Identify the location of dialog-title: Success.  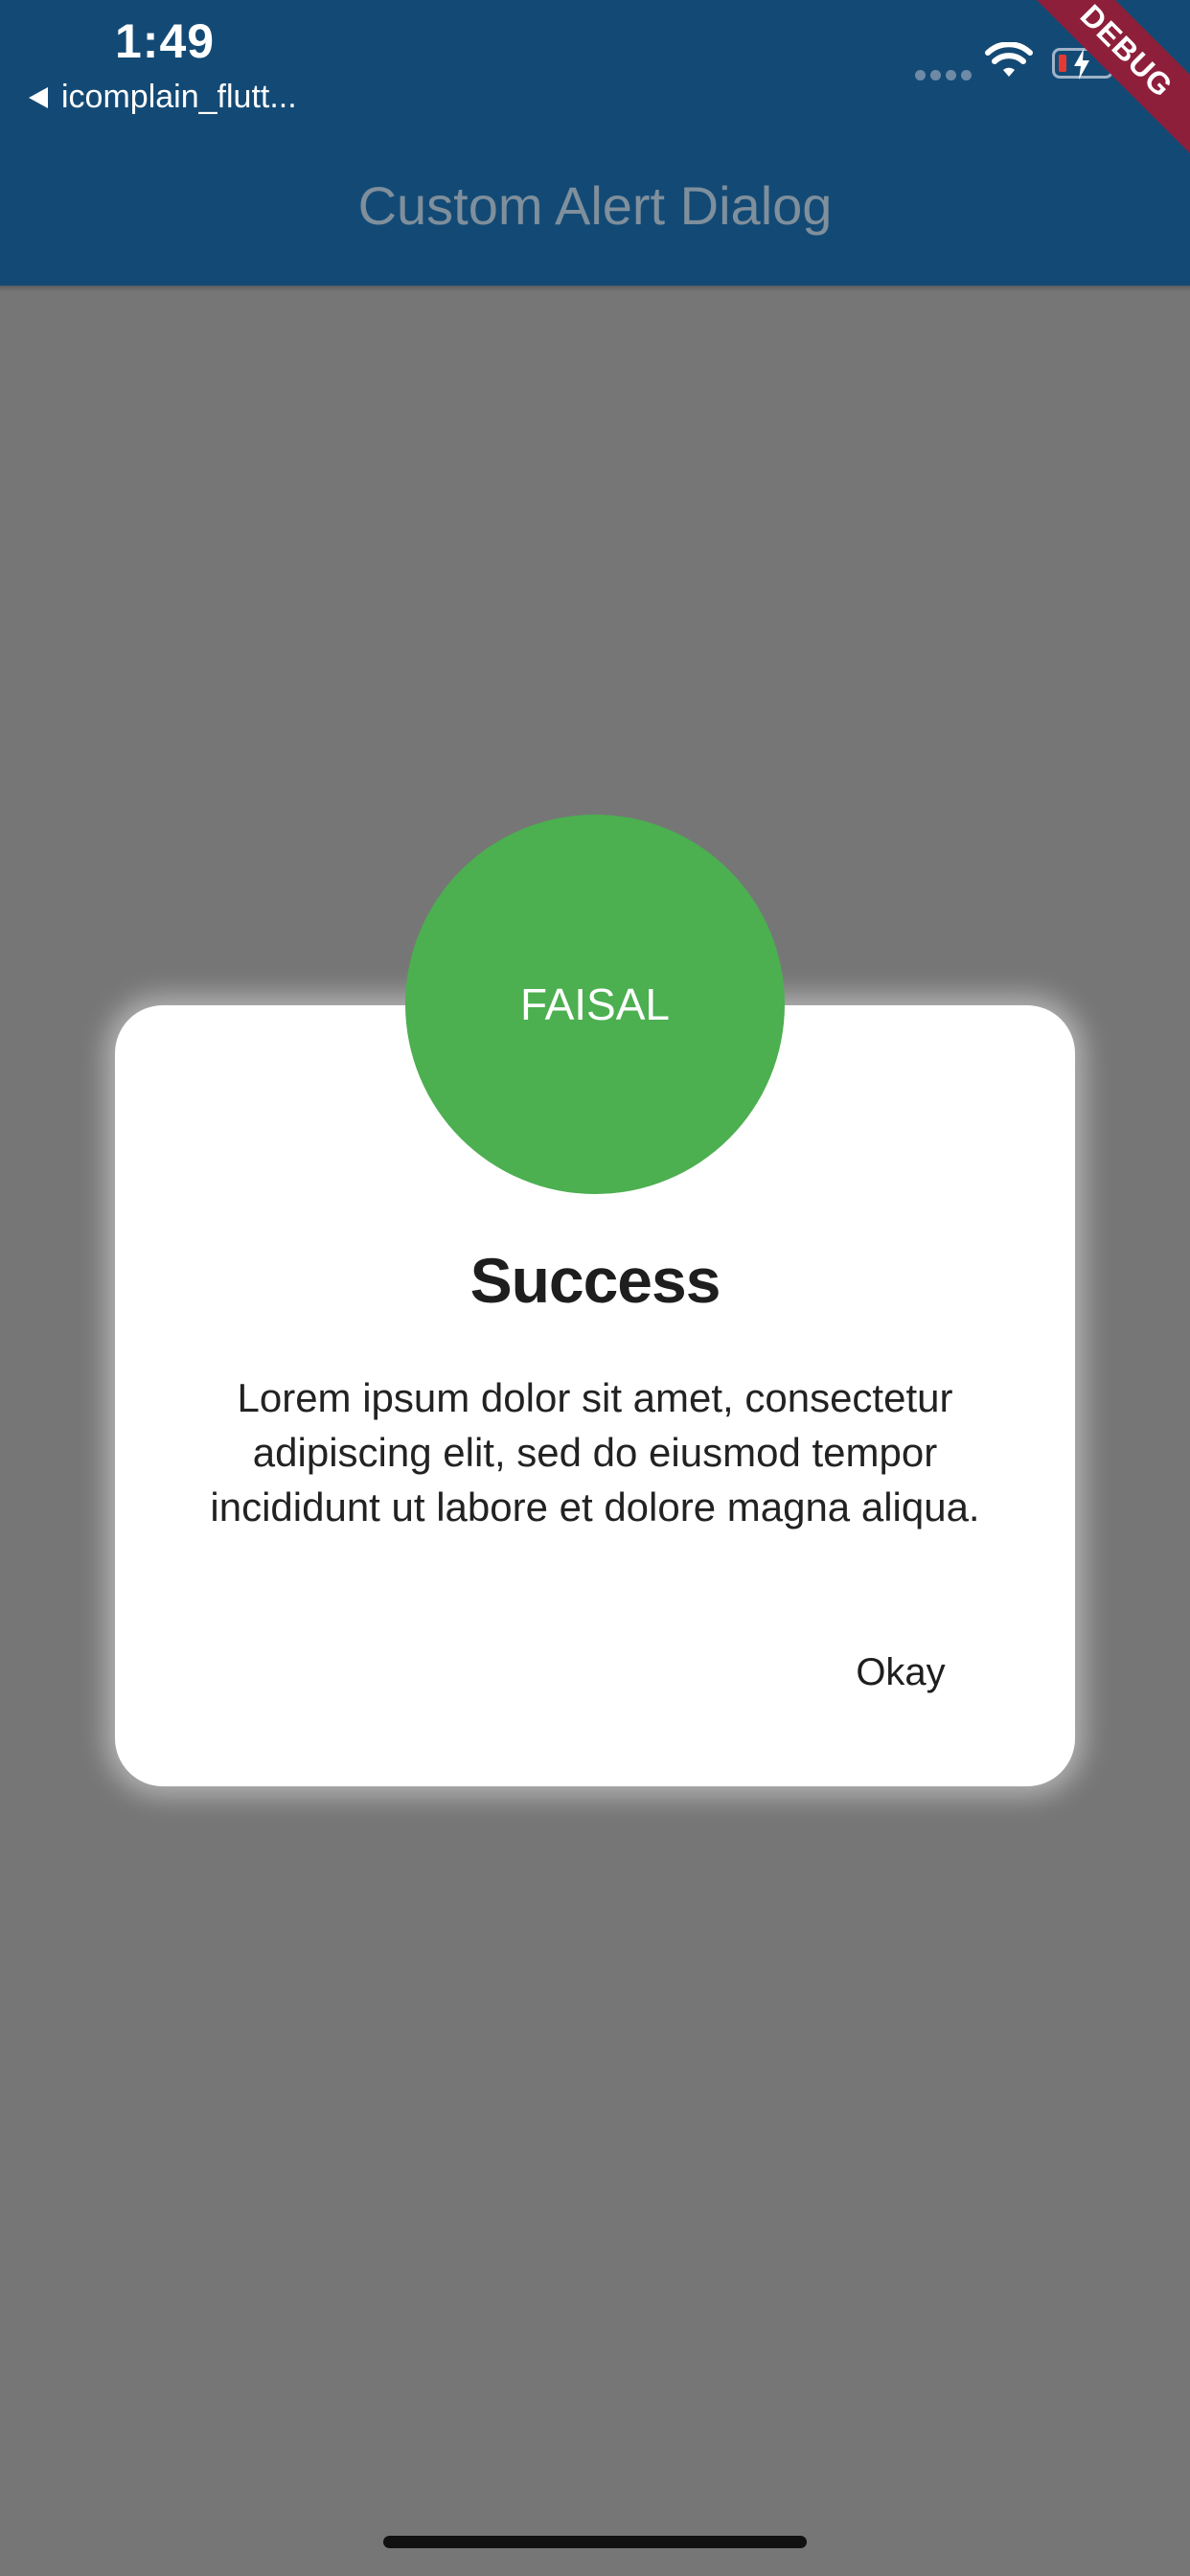
(595, 1280).